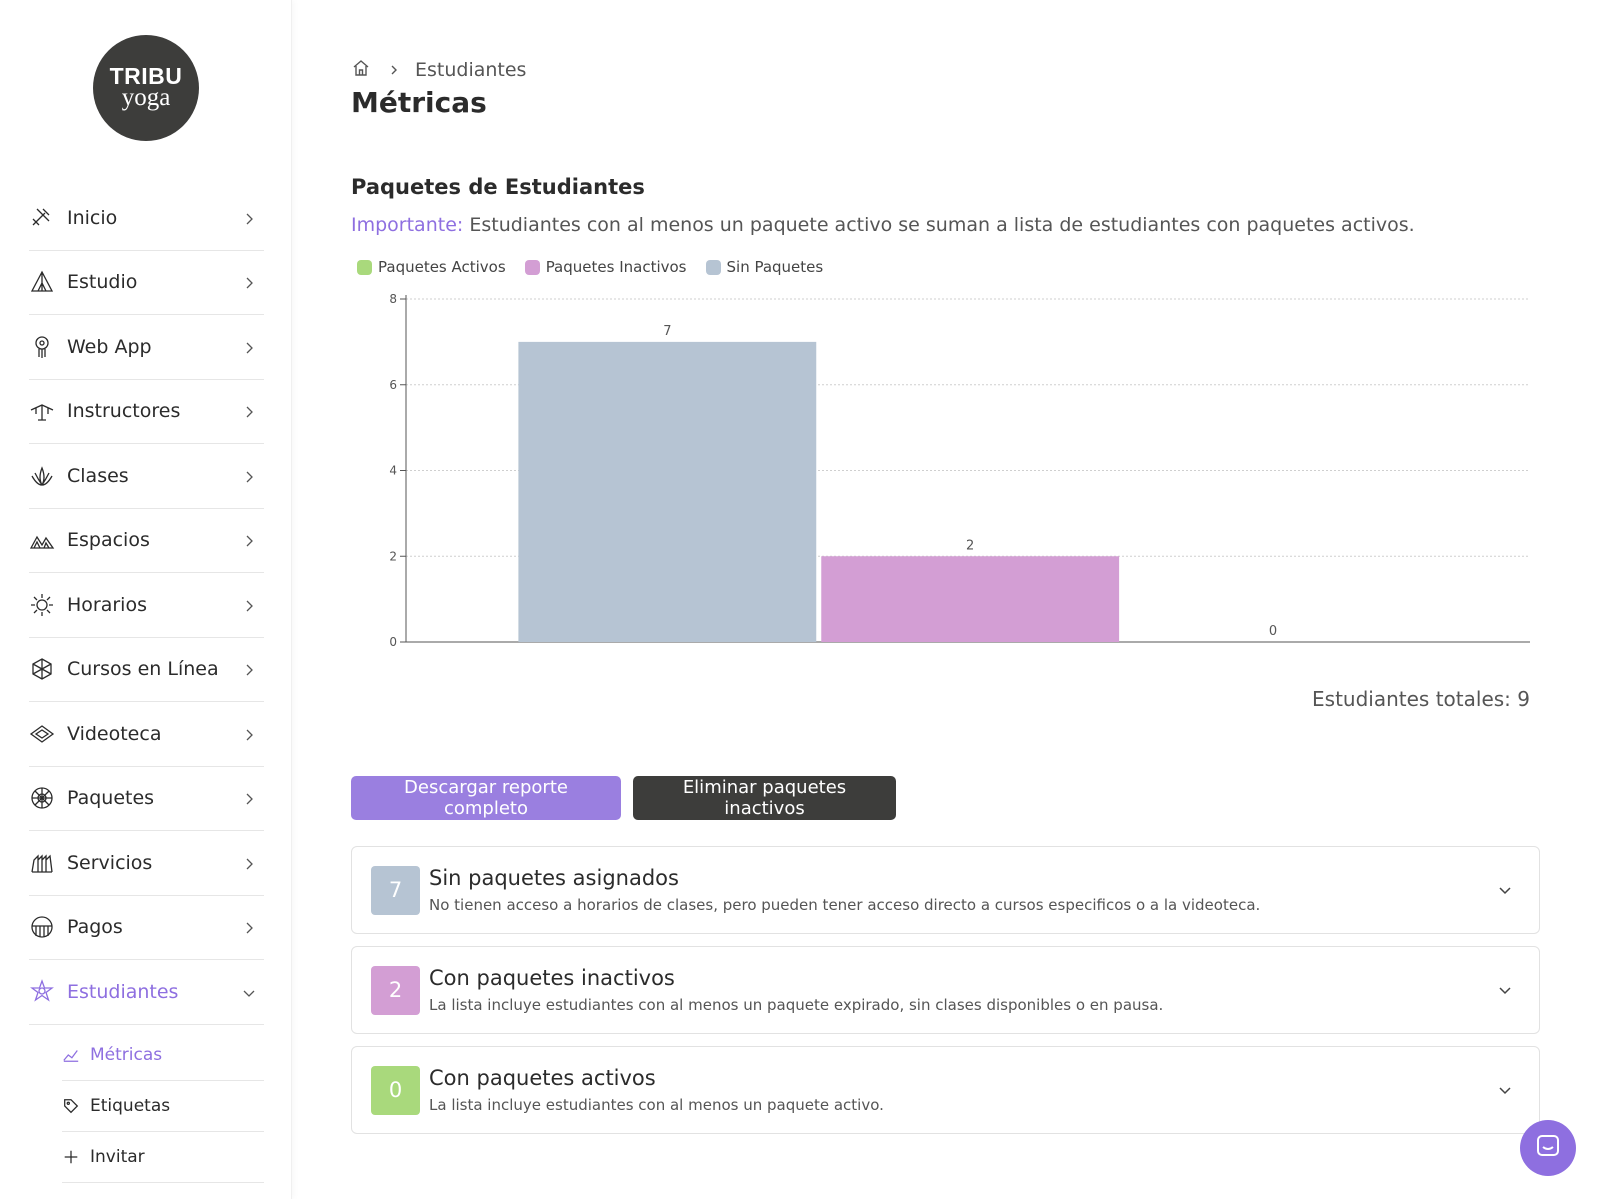  Describe the element at coordinates (1273, 631) in the screenshot. I see `bar-data-label: 0` at that location.